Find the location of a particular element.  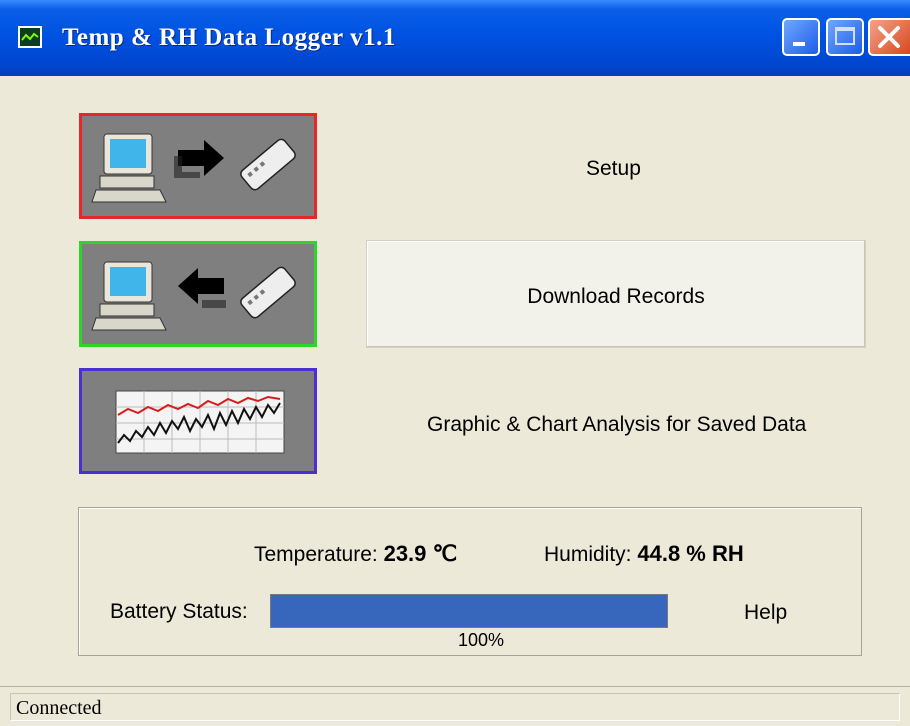

close-button is located at coordinates (889, 37).